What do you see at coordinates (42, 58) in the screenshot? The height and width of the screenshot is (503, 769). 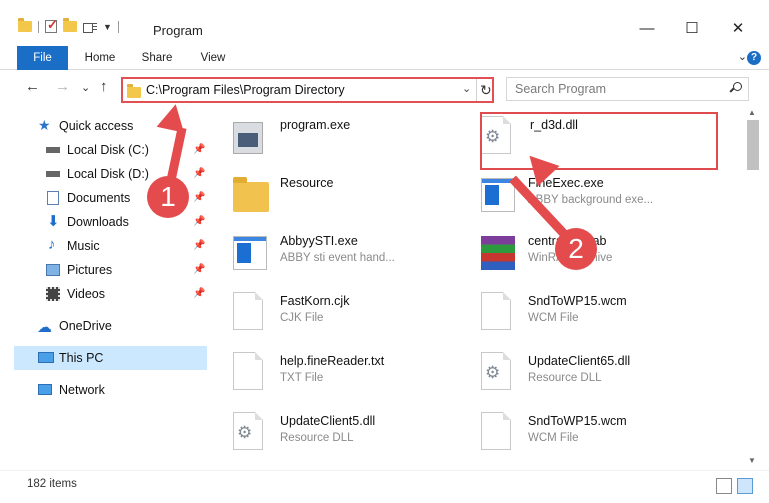 I see `tab-file: File` at bounding box center [42, 58].